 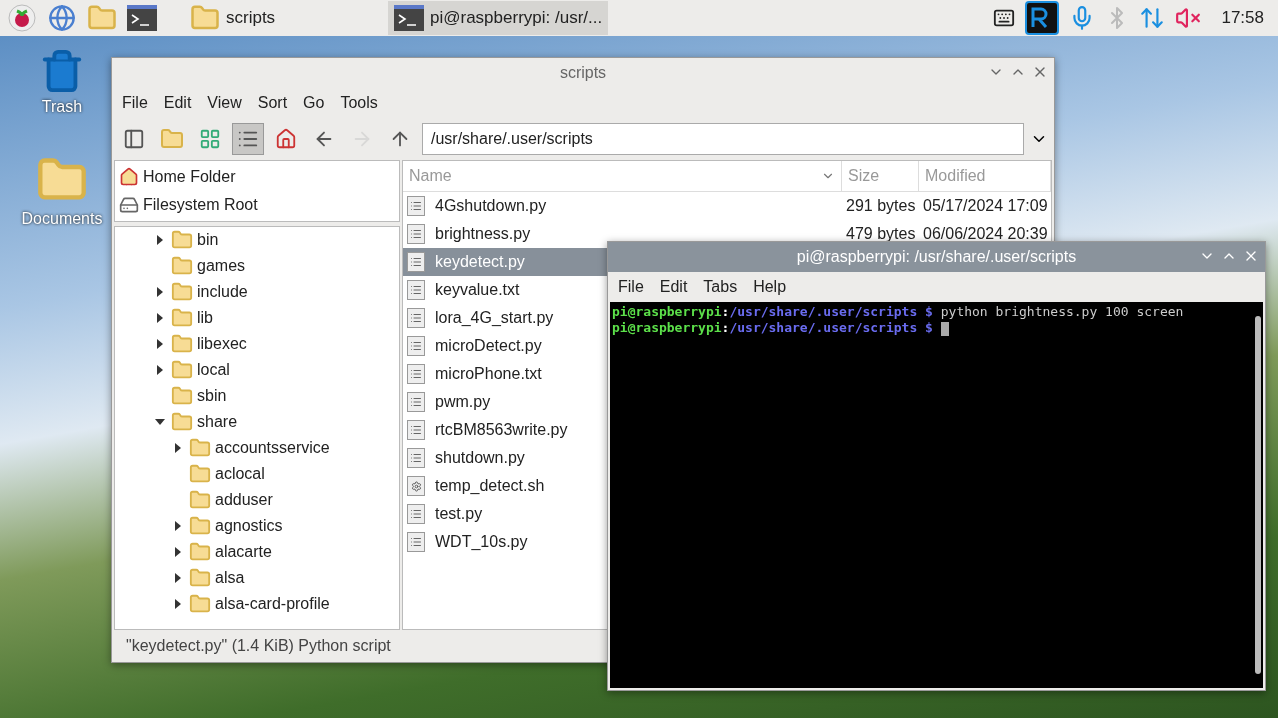 I want to click on home-icon, so click(x=286, y=139).